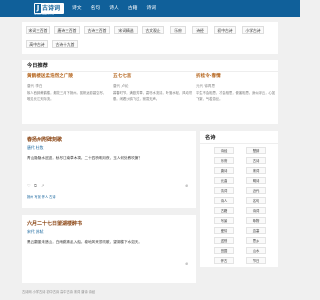 This screenshot has width=320, height=300. I want to click on like-icon: ♡, so click(29, 185).